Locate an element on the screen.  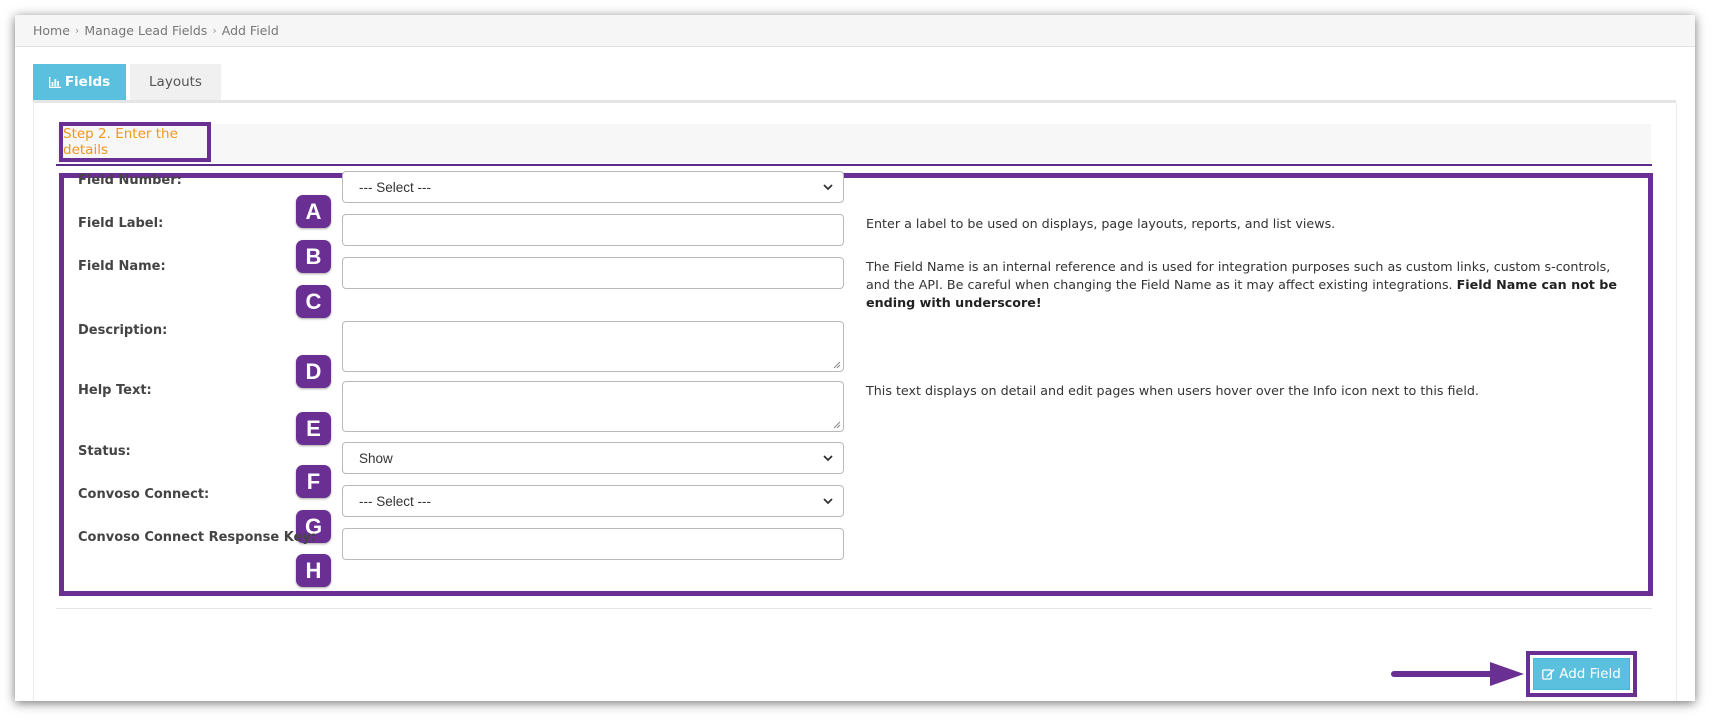
step-title: Step 2. Enter the details is located at coordinates (120, 142).